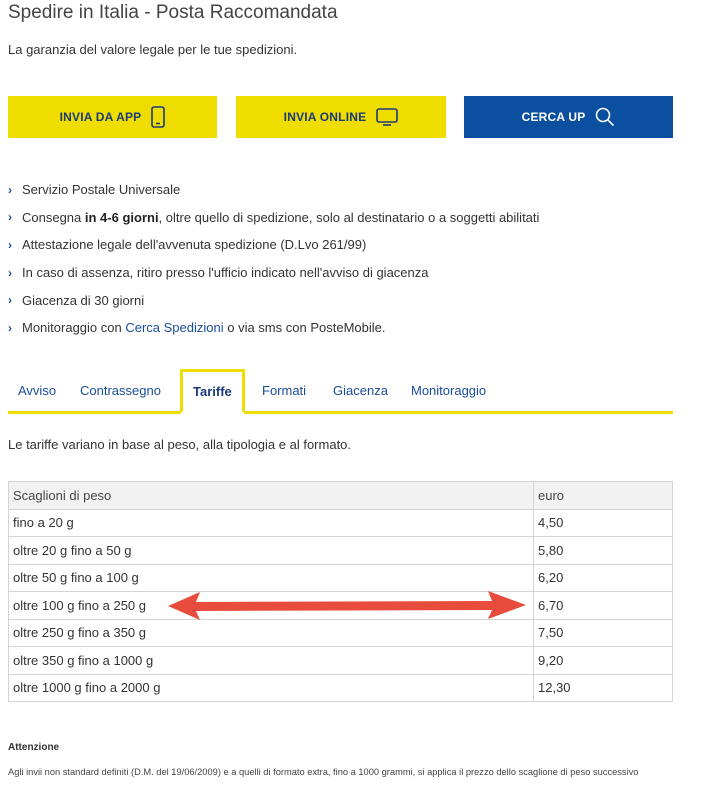  Describe the element at coordinates (387, 117) in the screenshot. I see `monitor-icon` at that location.